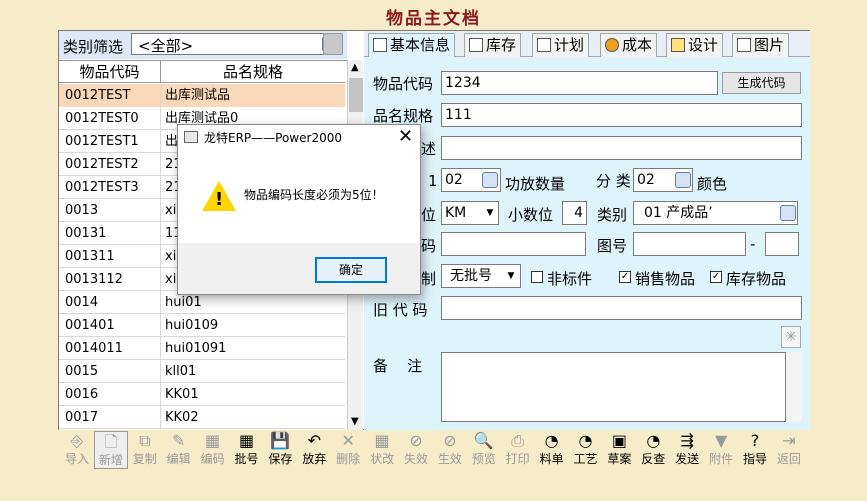 The image size is (867, 501). What do you see at coordinates (715, 213) in the screenshot?
I see `category-input: 01 产成品’` at bounding box center [715, 213].